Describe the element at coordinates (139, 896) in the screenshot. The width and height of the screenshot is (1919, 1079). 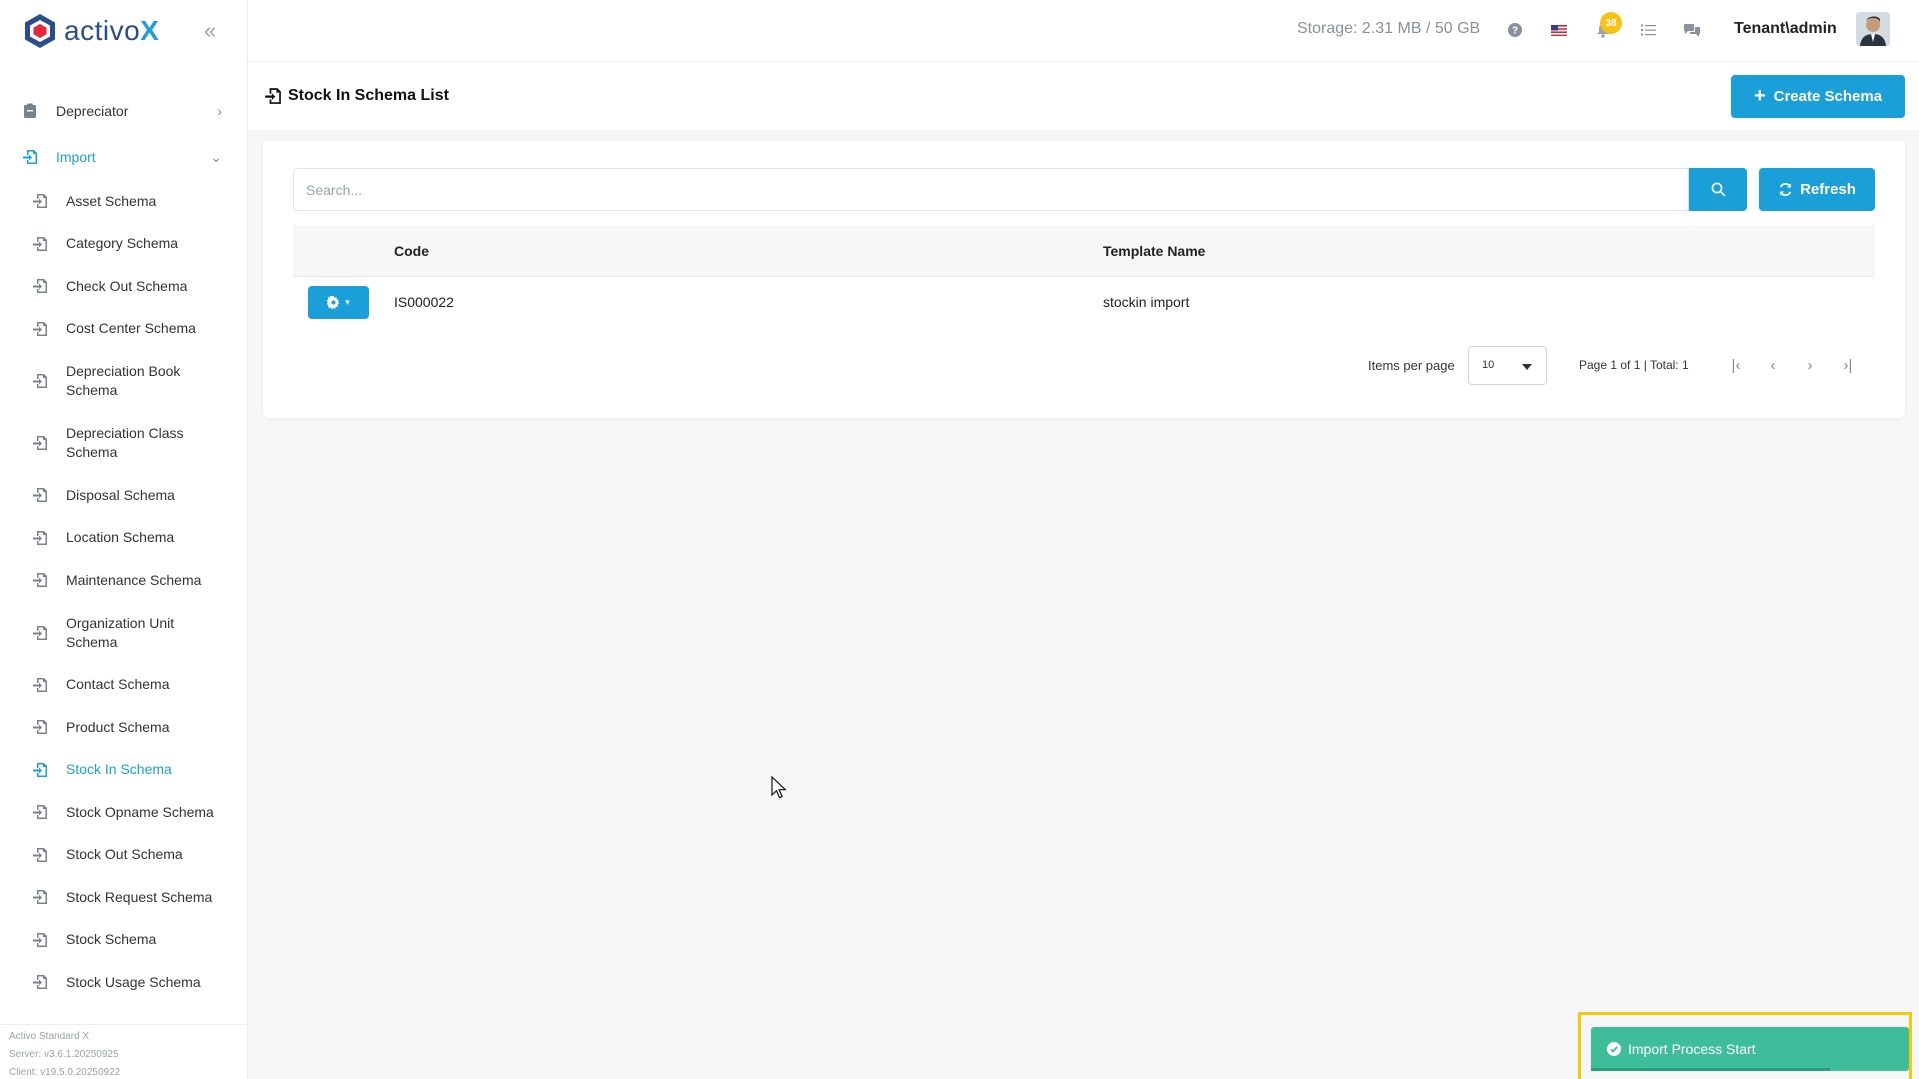
I see `sidebar-item-label: Stock Request Schema` at that location.